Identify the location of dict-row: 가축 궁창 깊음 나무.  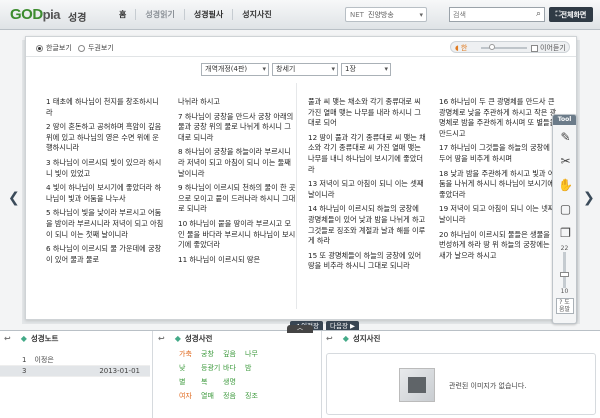
(249, 356).